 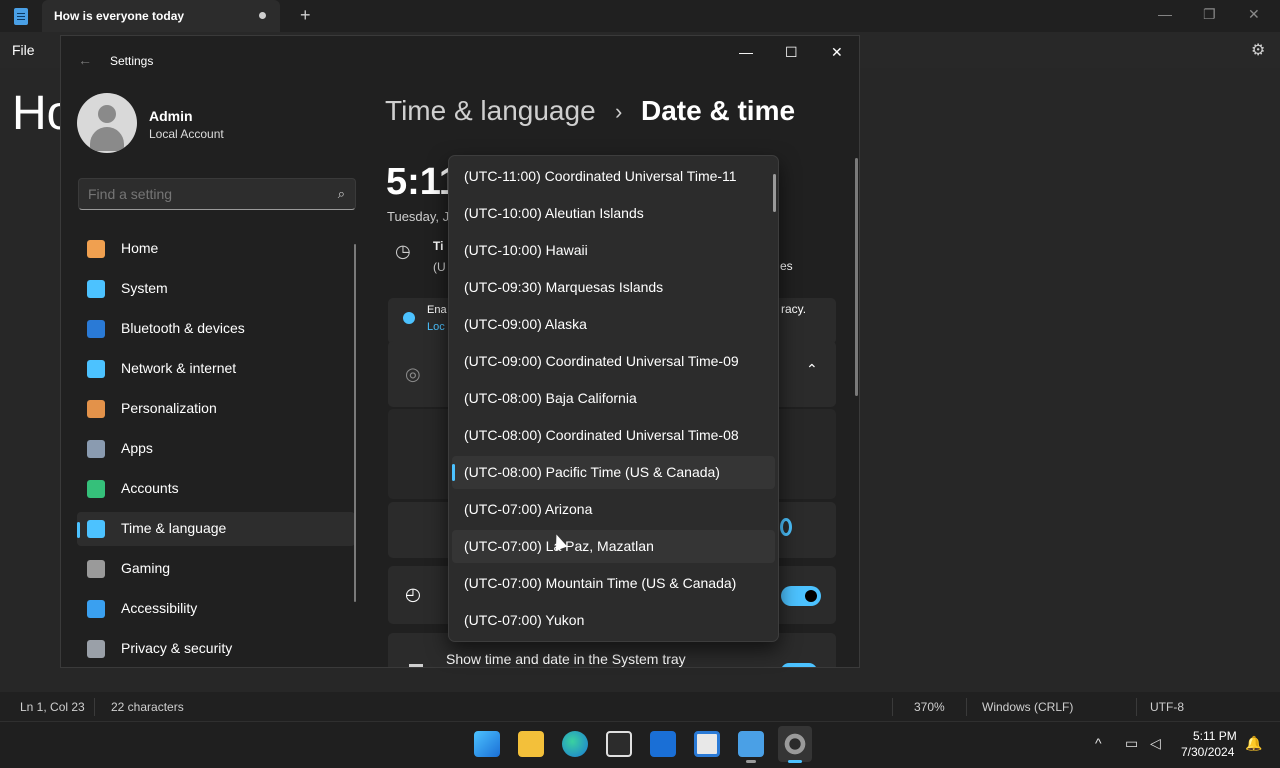 I want to click on search-input, so click(x=203, y=194).